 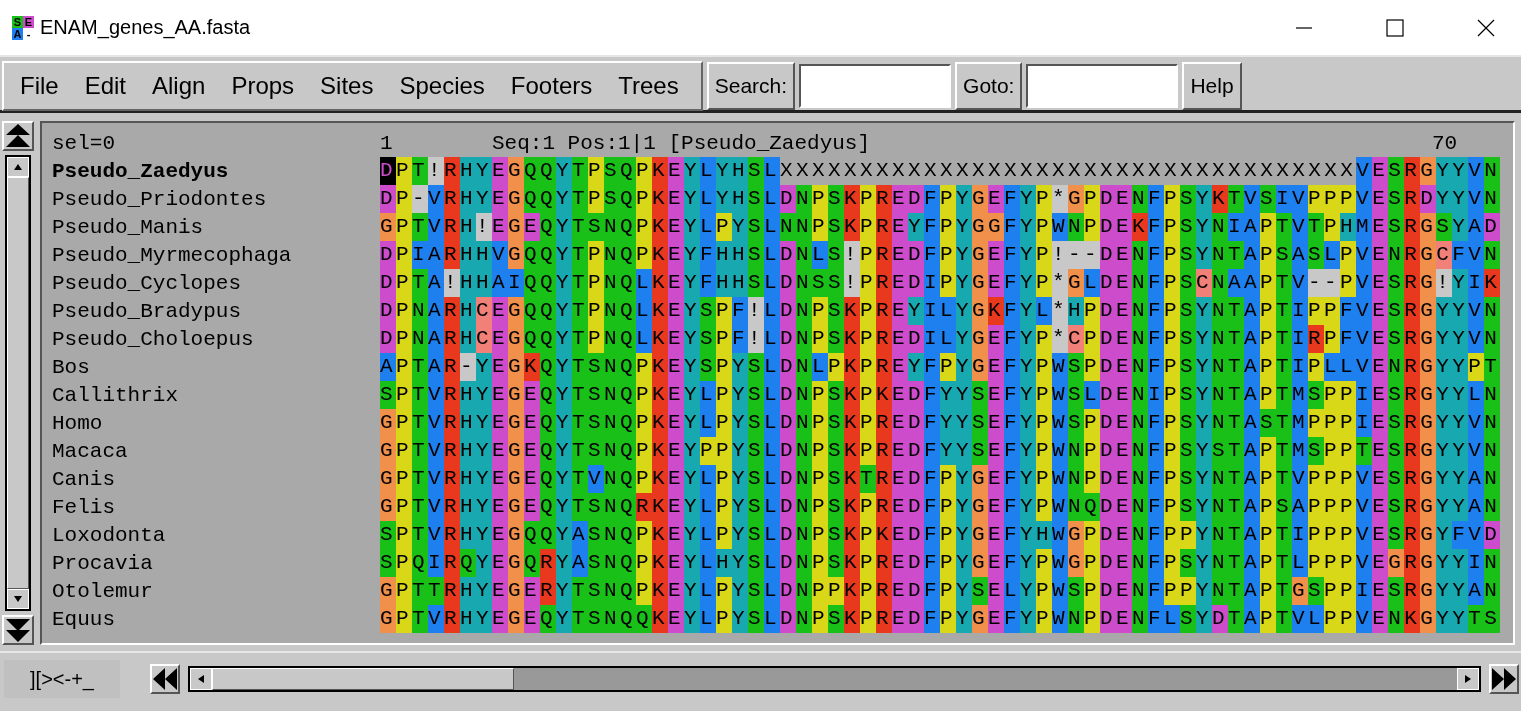 I want to click on sequence-name: Equus, so click(x=216, y=619).